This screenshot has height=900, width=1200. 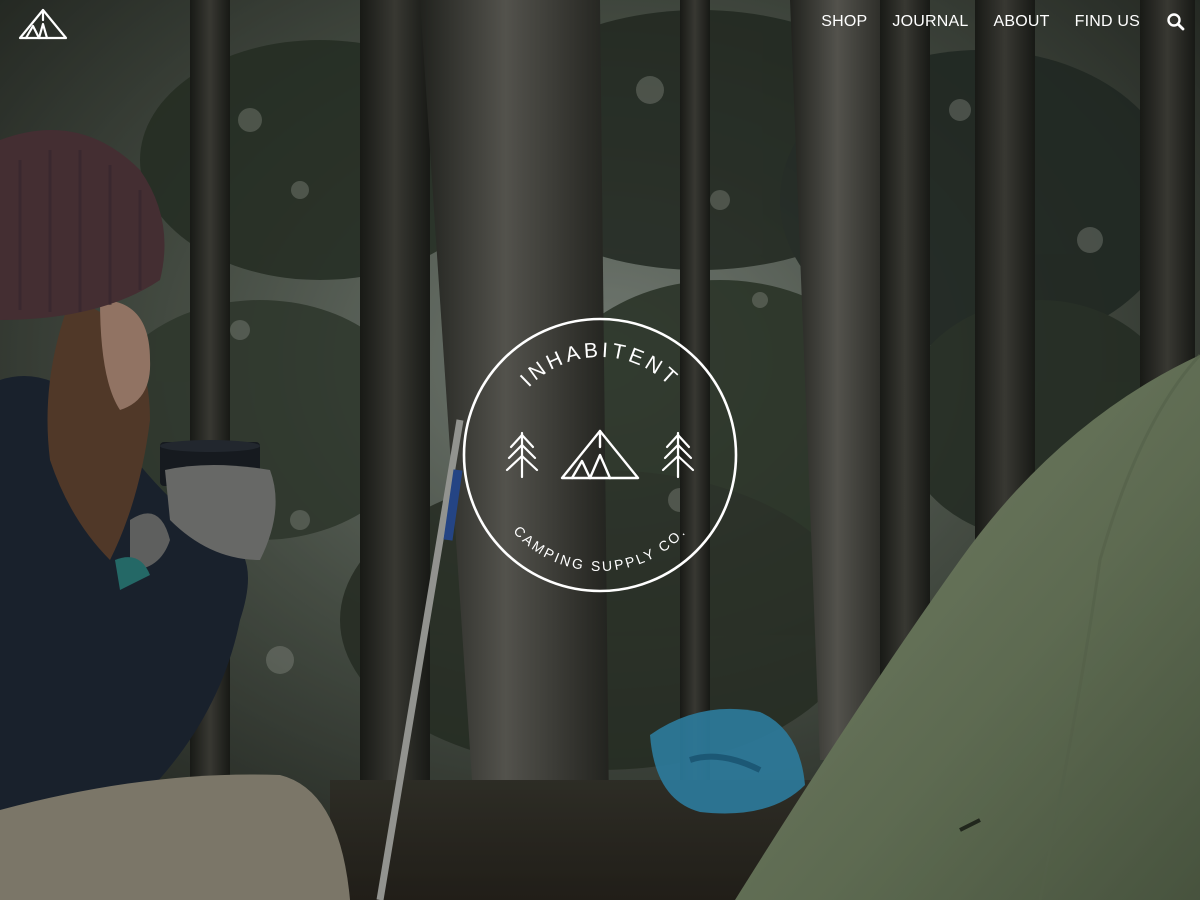 I want to click on badge-tagline: CAMPING SUPPLY CO., so click(x=600, y=549).